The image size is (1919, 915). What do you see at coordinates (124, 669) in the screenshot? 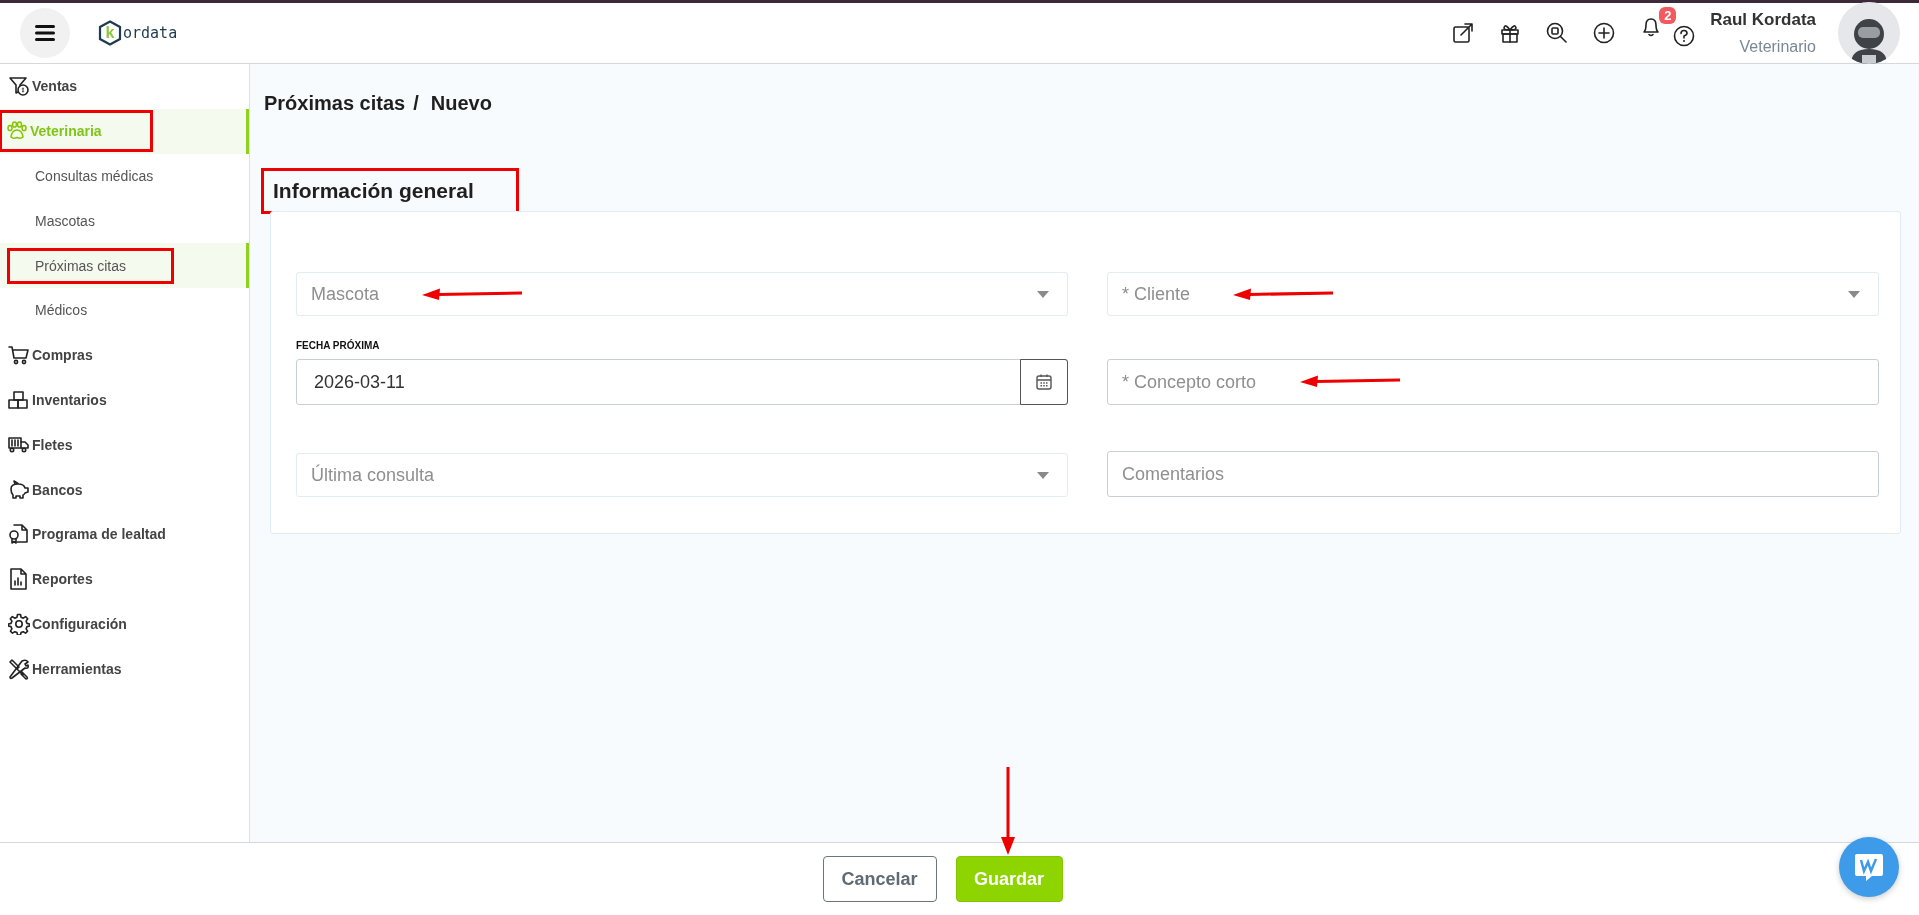
I see `sidebar-item: Herramientas` at bounding box center [124, 669].